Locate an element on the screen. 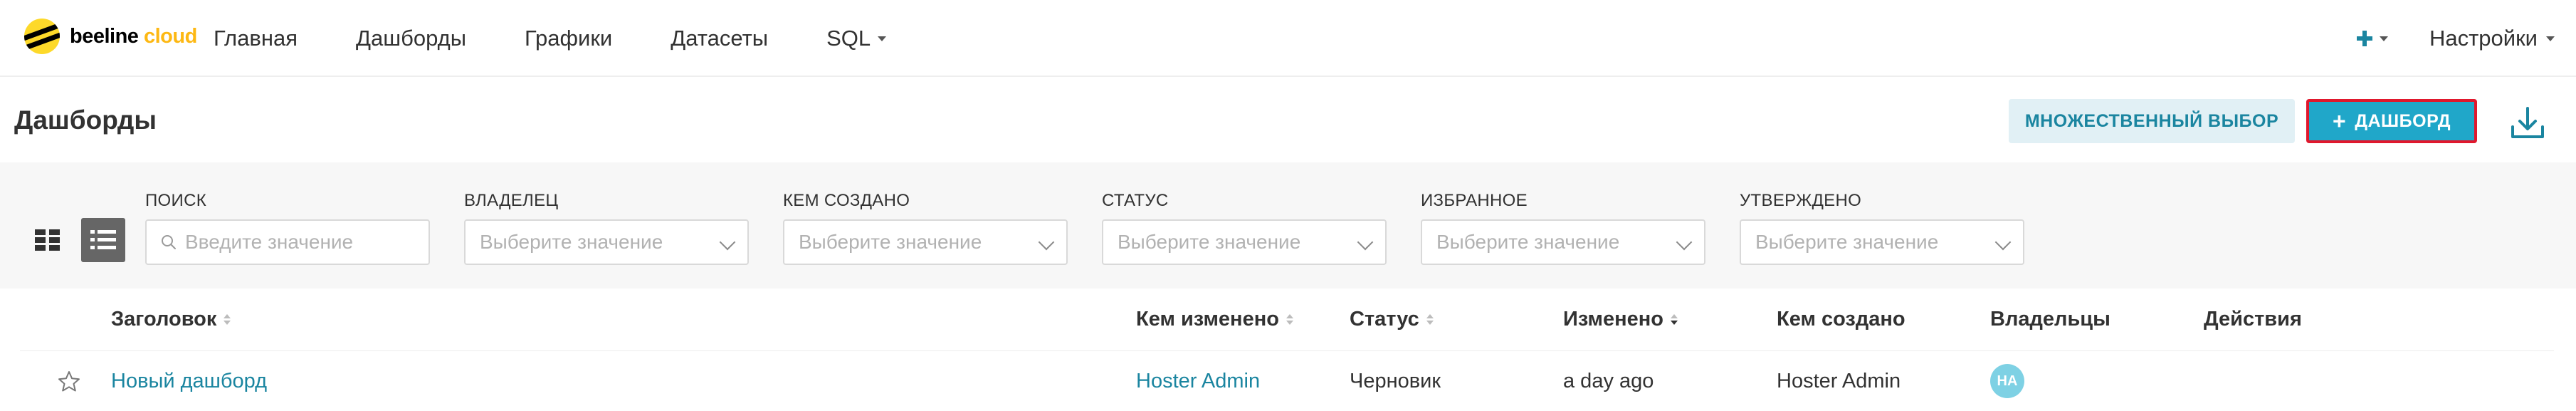 Image resolution: width=2576 pixels, height=411 pixels. grid-view-button is located at coordinates (48, 240).